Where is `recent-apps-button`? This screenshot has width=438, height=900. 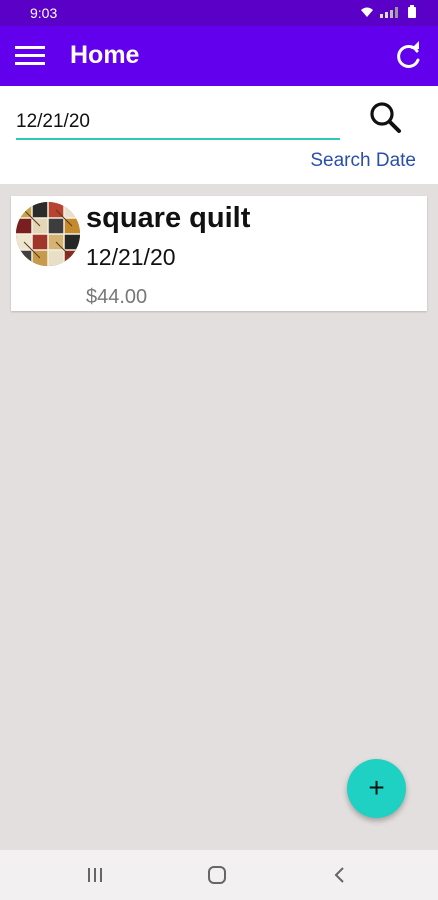
recent-apps-button is located at coordinates (95, 875).